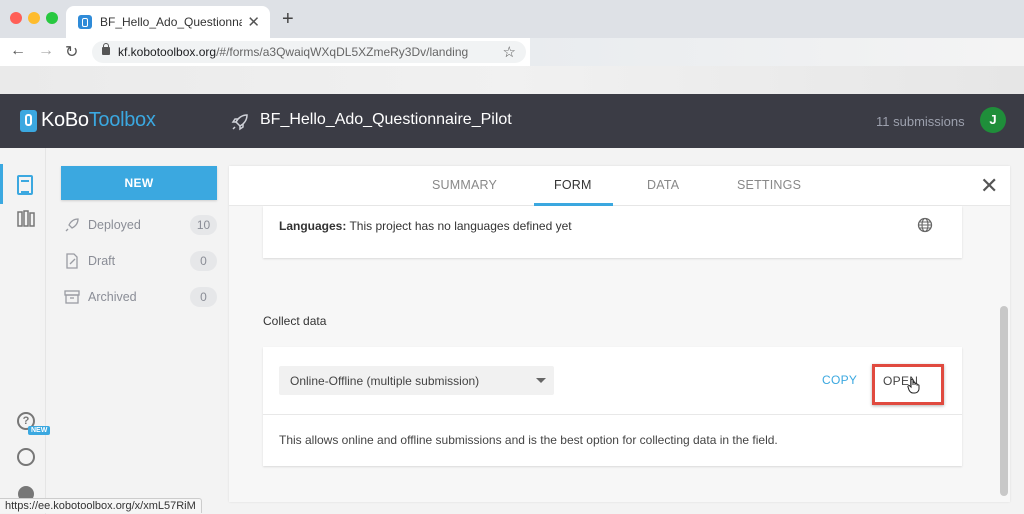 This screenshot has width=1024, height=514. I want to click on archive-icon, so click(72, 297).